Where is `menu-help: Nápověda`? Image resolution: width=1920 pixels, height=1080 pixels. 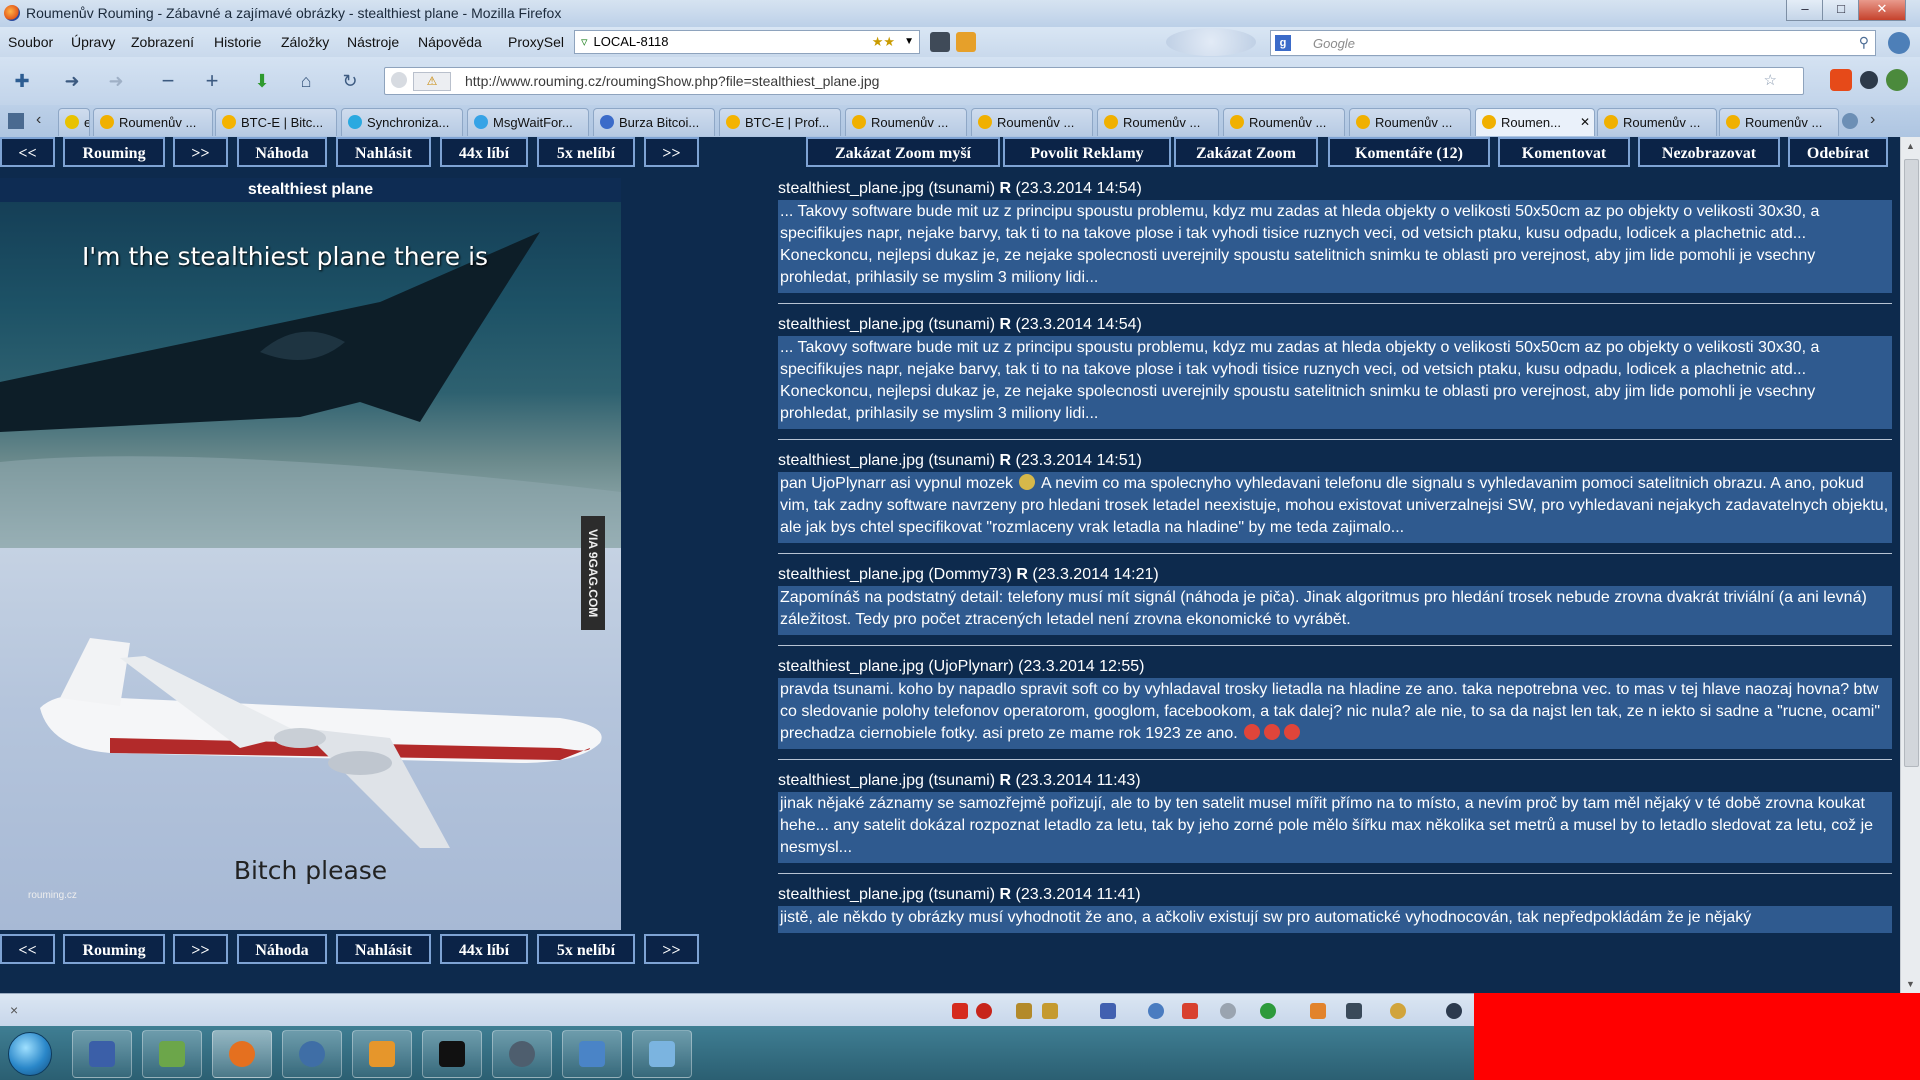
menu-help: Nápověda is located at coordinates (450, 42).